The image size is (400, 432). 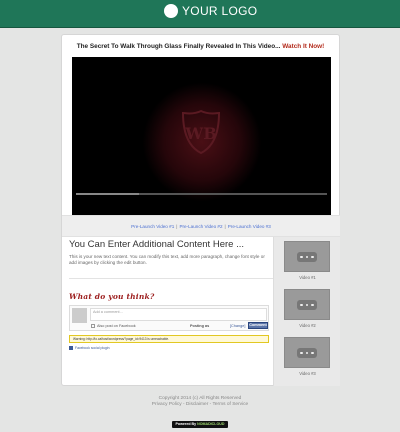 I want to click on prelaunch-link-2: Pre-Launch Video #2, so click(x=200, y=226).